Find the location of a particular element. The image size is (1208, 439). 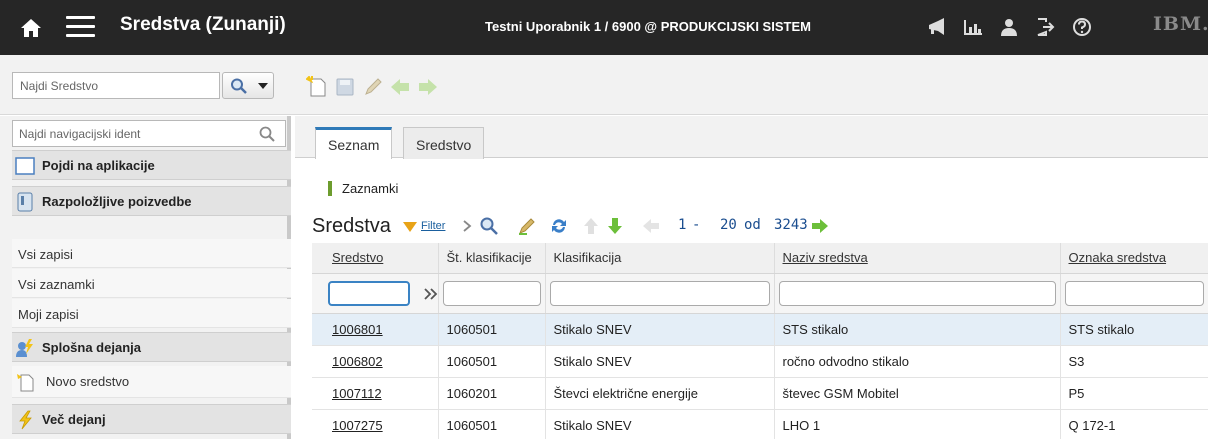

pager-of: od is located at coordinates (752, 225).